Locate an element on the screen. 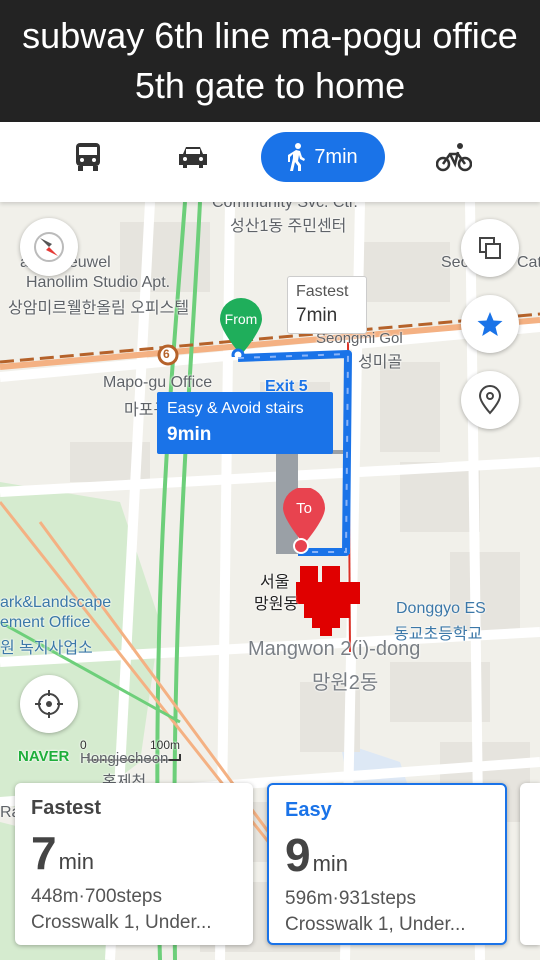 This screenshot has height=960, width=540. label-park: ark&Landscape is located at coordinates (56, 602).